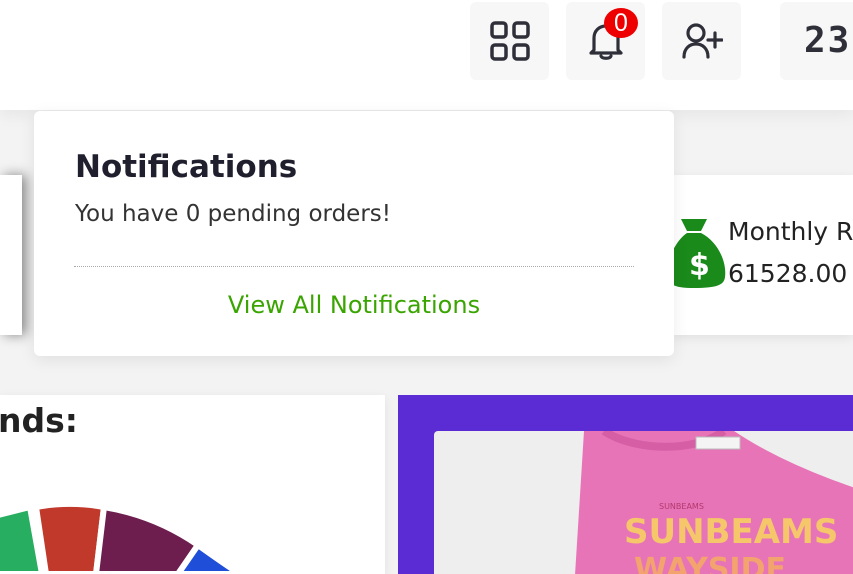 The image size is (853, 574). I want to click on header-button: 23, so click(816, 41).